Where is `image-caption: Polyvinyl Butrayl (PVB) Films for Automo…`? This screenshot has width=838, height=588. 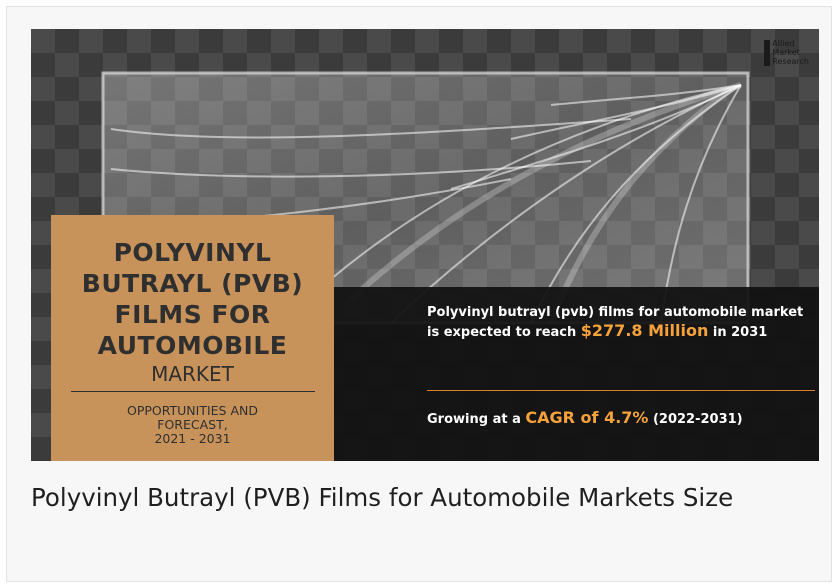 image-caption: Polyvinyl Butrayl (PVB) Films for Automo… is located at coordinates (382, 497).